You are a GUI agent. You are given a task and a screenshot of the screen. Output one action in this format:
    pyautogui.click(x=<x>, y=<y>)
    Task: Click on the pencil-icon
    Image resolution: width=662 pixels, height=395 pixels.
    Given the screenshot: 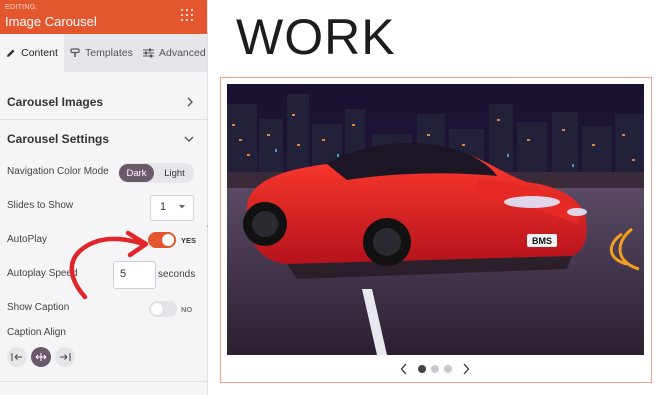 What is the action you would take?
    pyautogui.click(x=11, y=53)
    